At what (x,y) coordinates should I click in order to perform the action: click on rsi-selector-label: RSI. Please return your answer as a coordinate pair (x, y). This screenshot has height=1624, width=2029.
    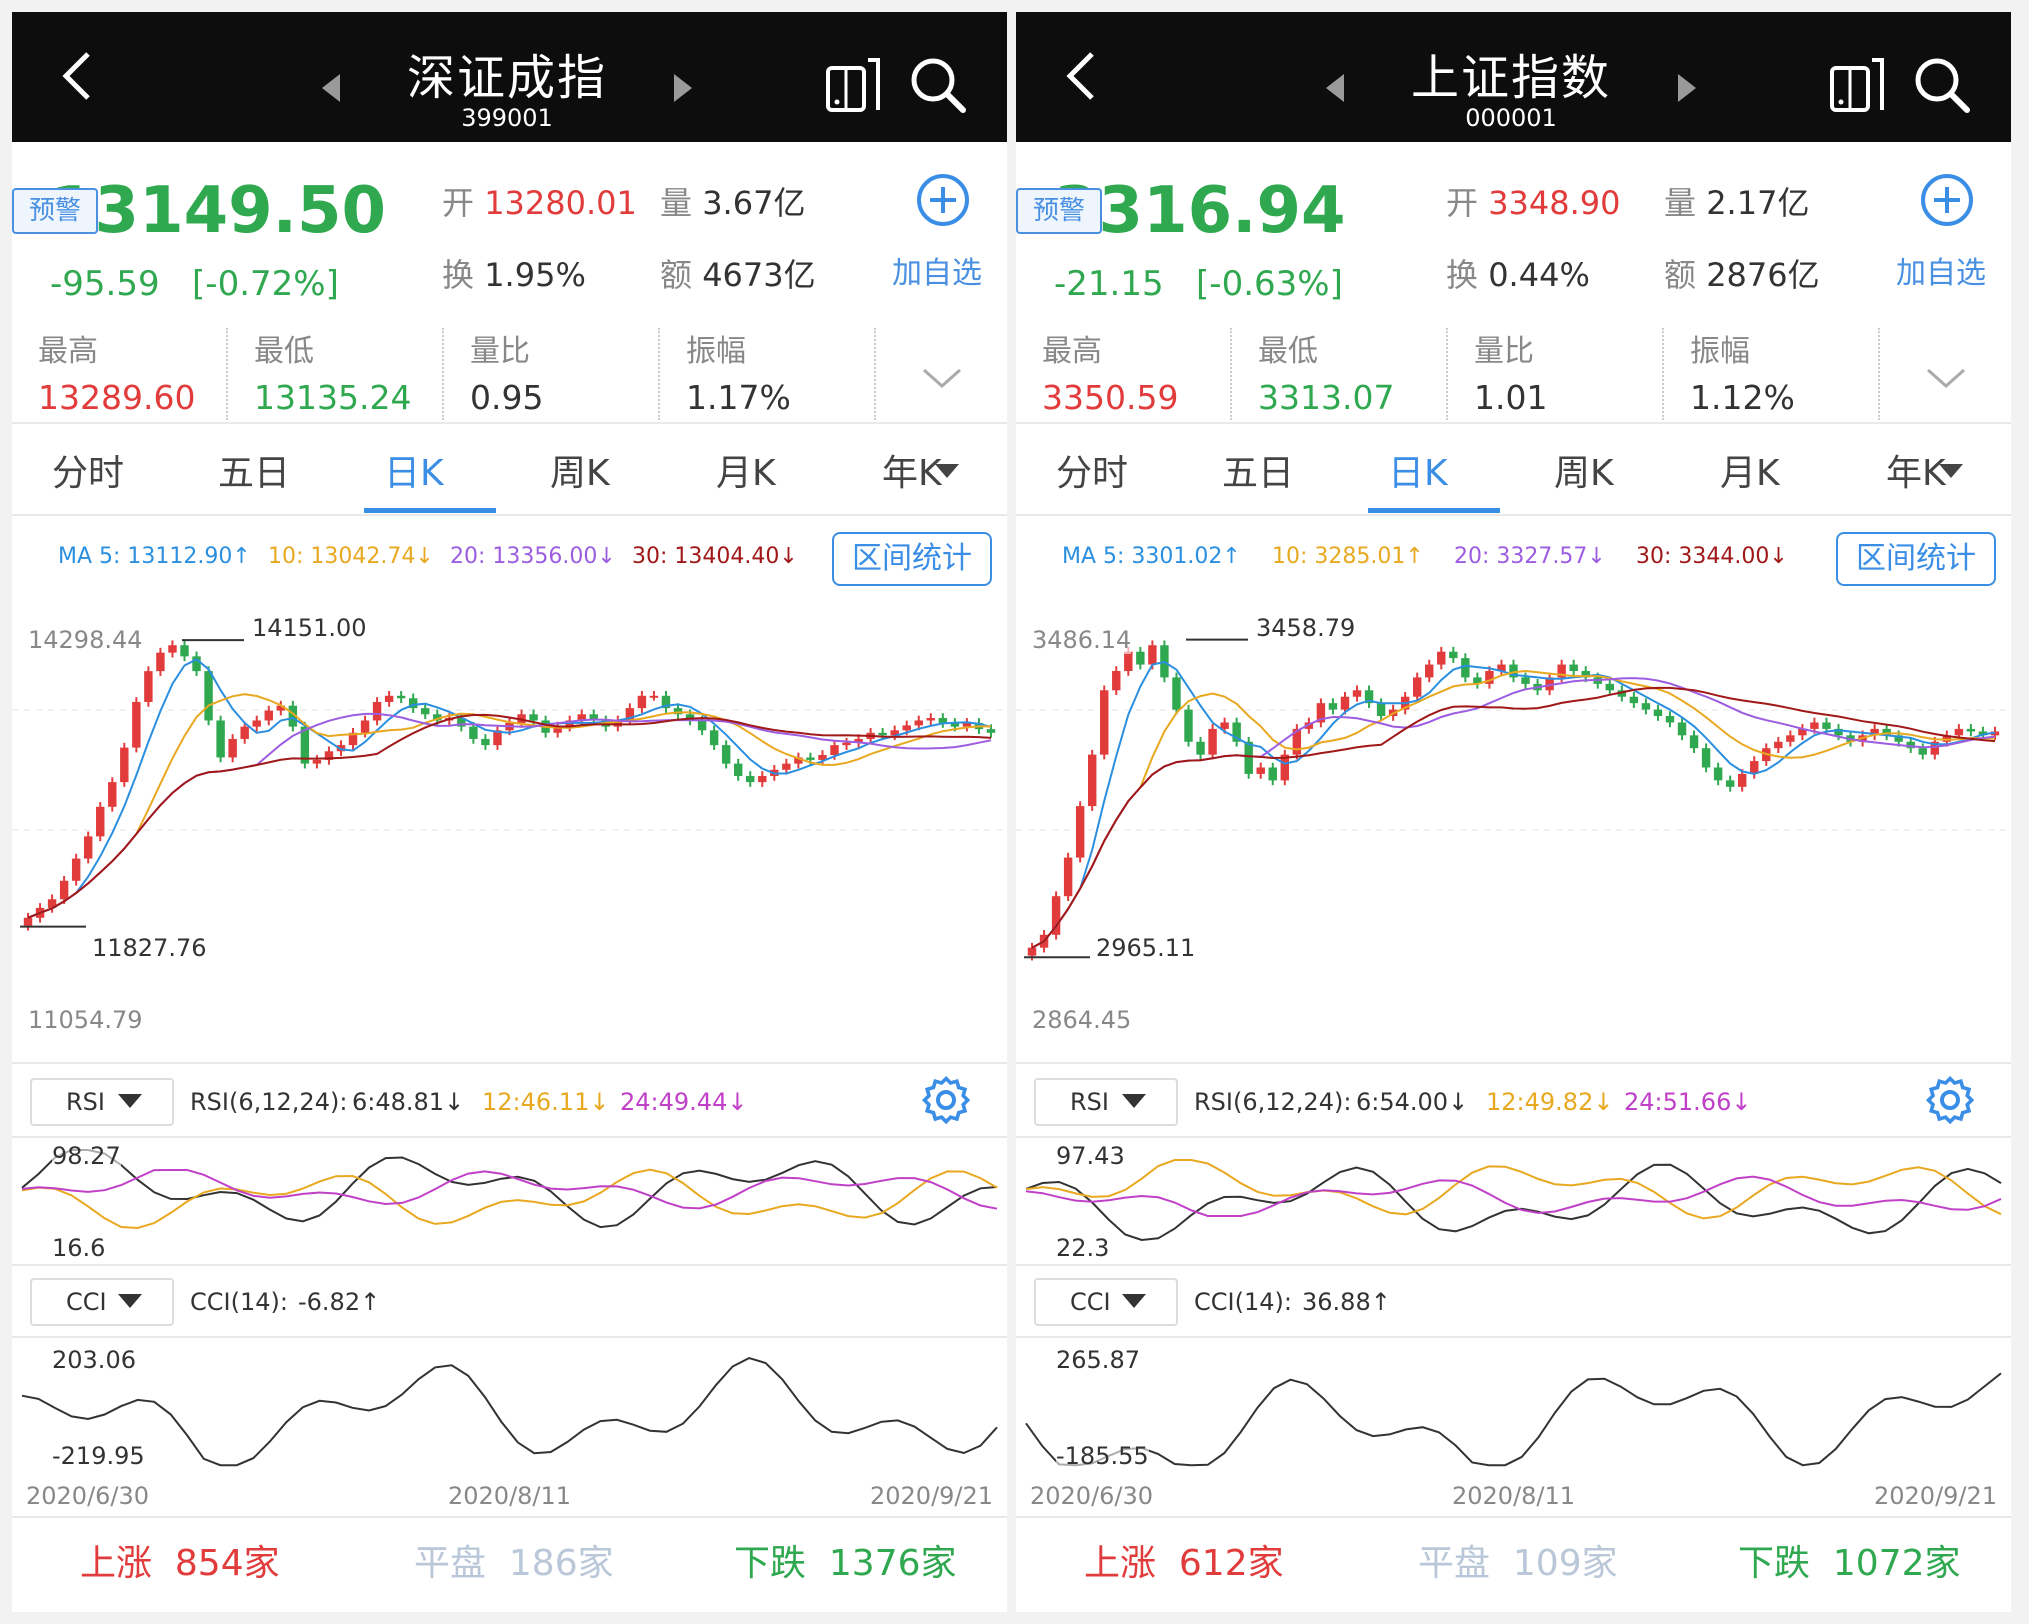
    Looking at the image, I should click on (85, 1102).